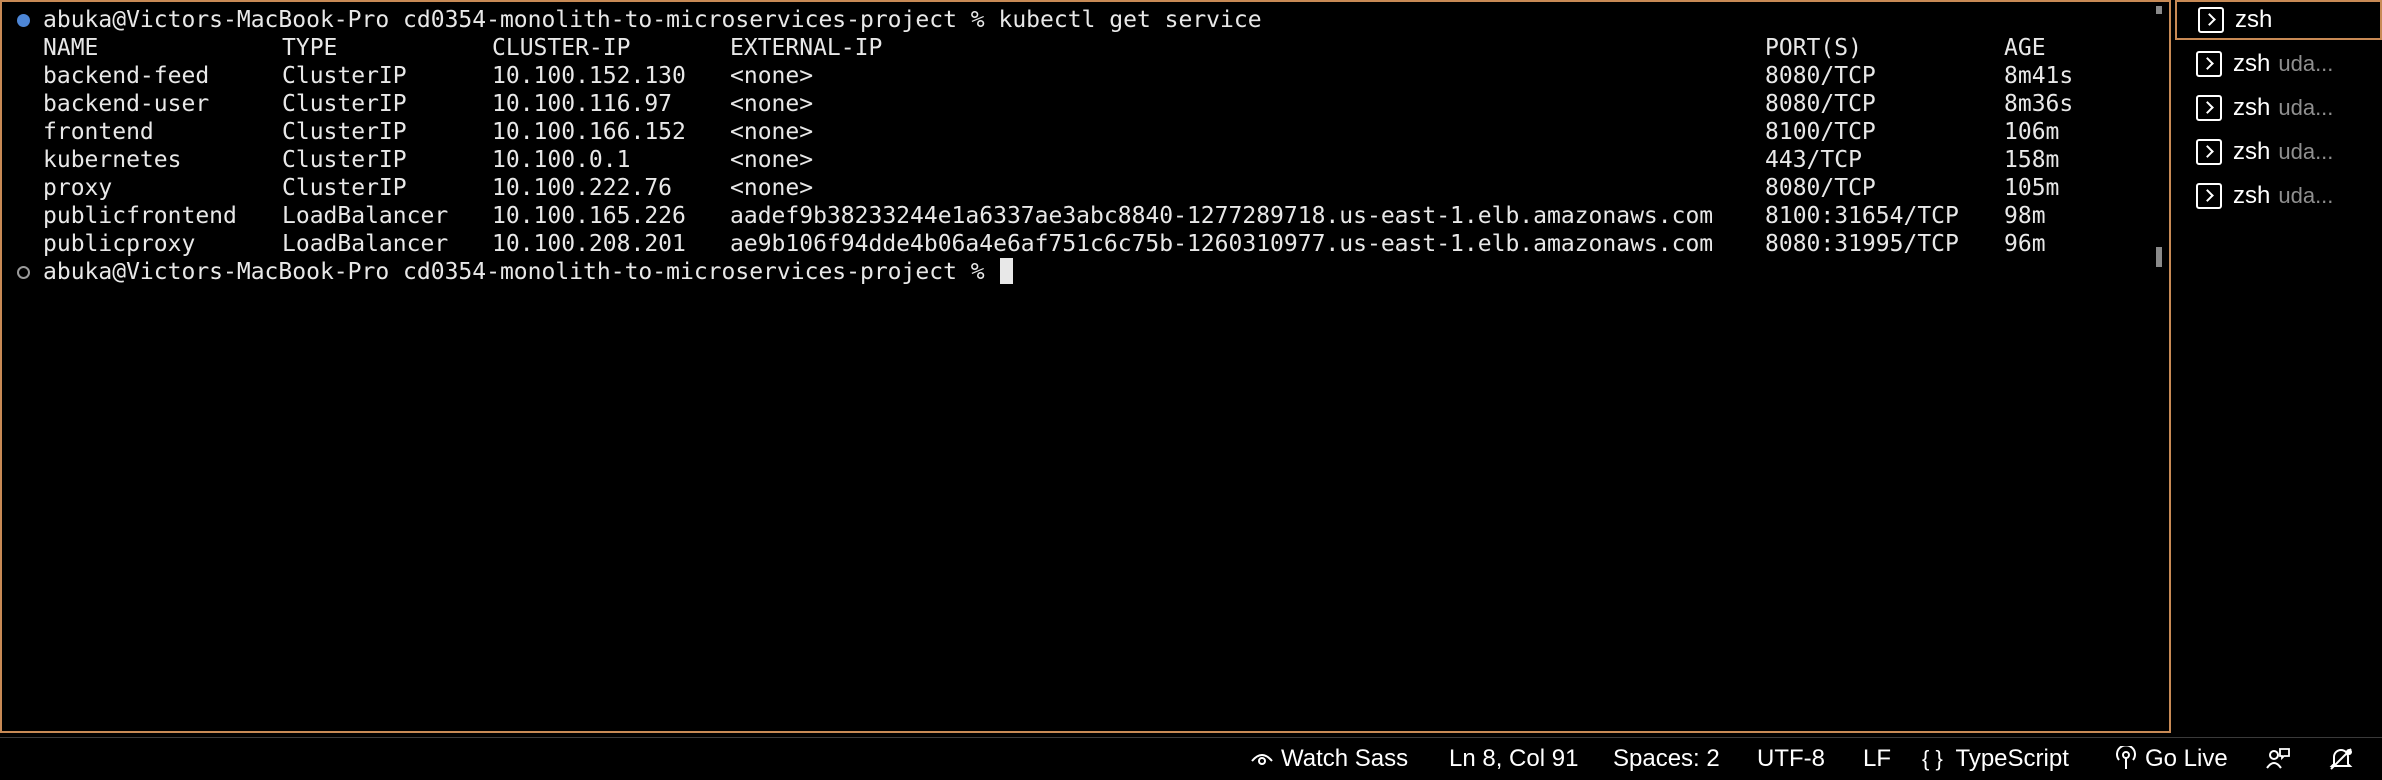  Describe the element at coordinates (582, 188) in the screenshot. I see `cell-cluster-ip: 10.100.222.76` at that location.